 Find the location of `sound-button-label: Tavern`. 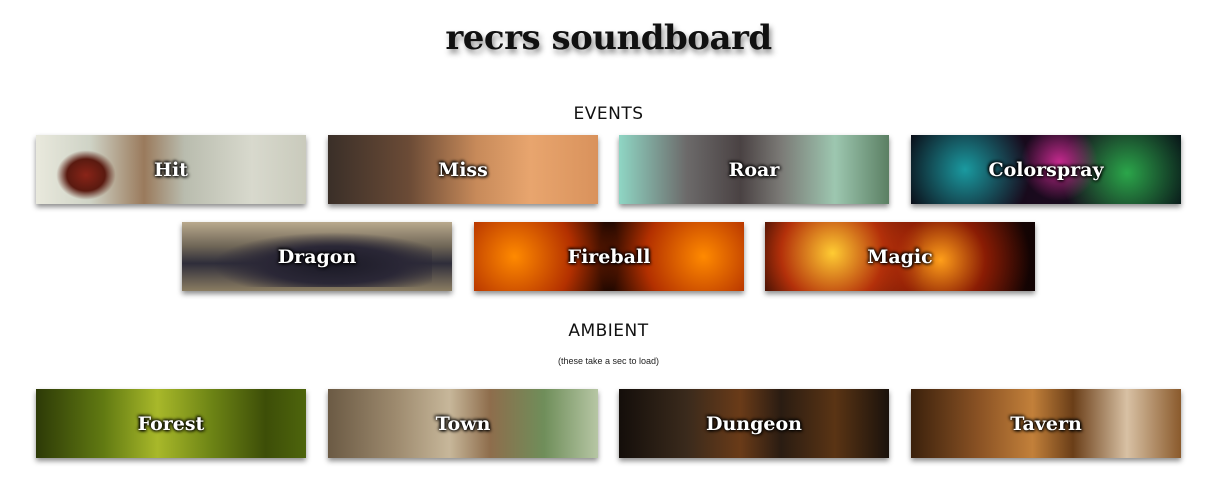

sound-button-label: Tavern is located at coordinates (1046, 423).